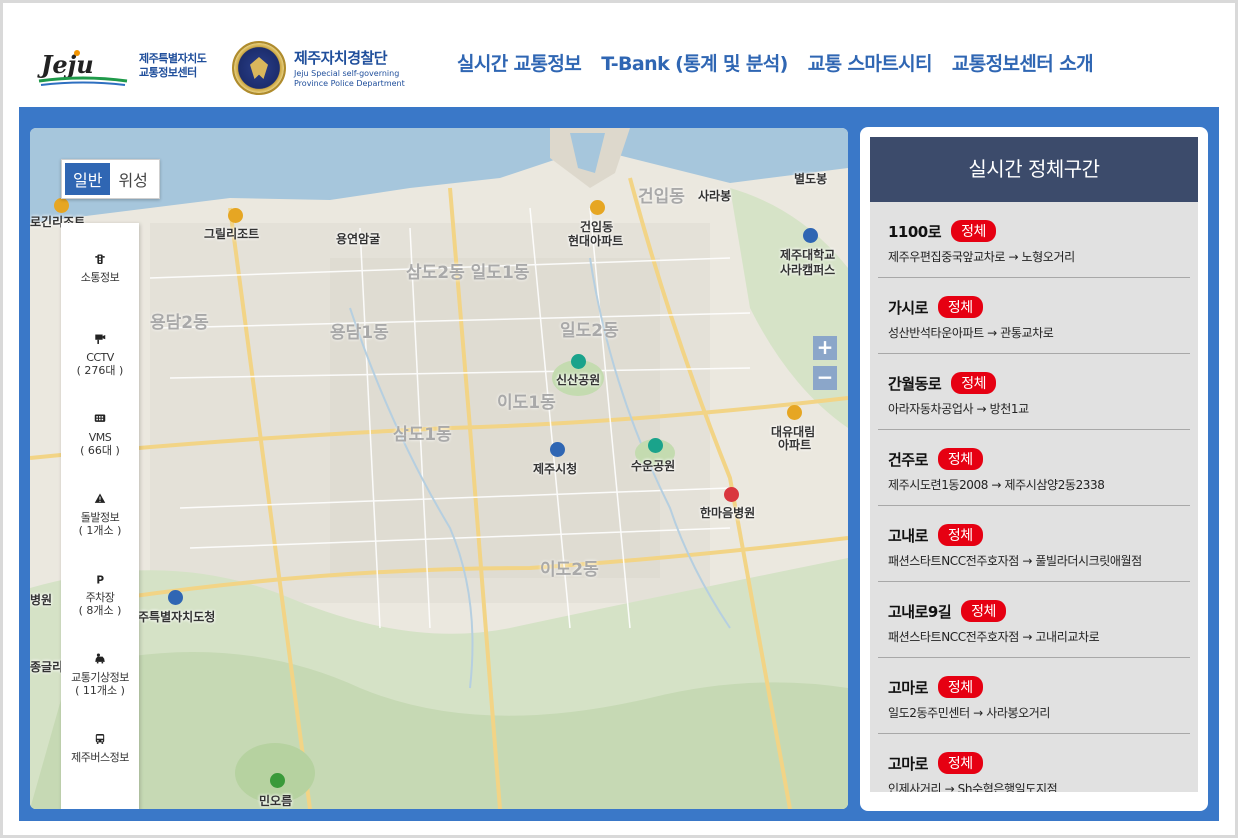  What do you see at coordinates (557, 449) in the screenshot?
I see `poi-cityhall-icon` at bounding box center [557, 449].